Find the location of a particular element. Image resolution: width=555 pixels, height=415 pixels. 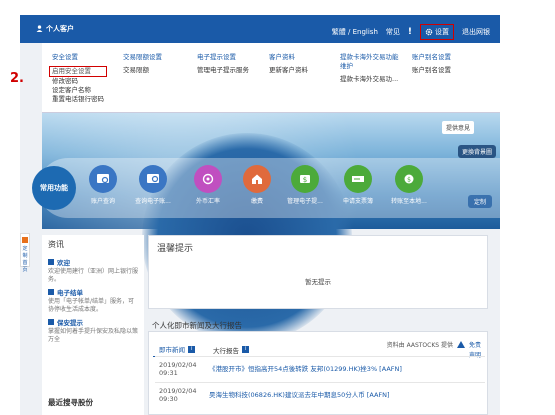

quick-function-label: 常用功能 is located at coordinates (54, 188).